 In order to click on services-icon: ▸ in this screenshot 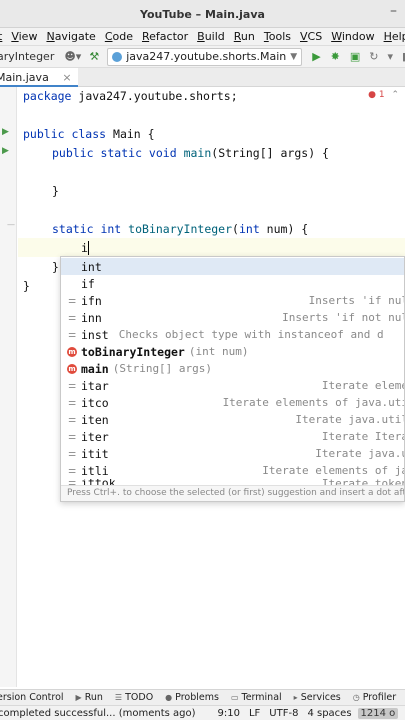, I will do `click(295, 697)`.